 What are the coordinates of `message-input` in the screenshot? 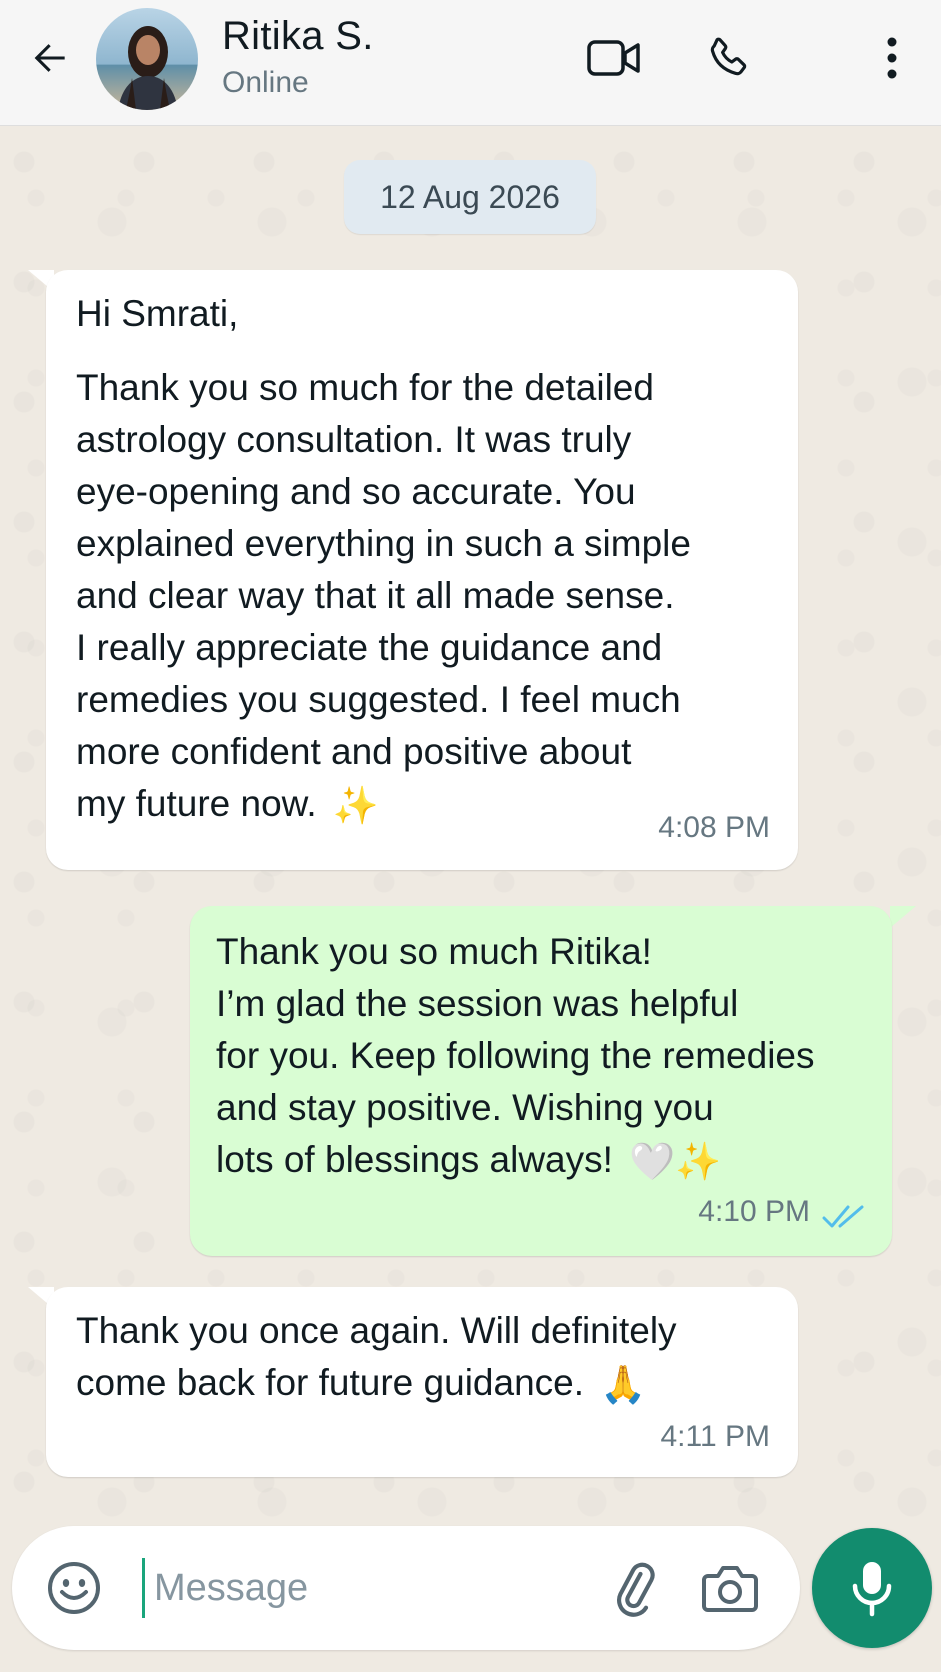 It's located at (374, 1588).